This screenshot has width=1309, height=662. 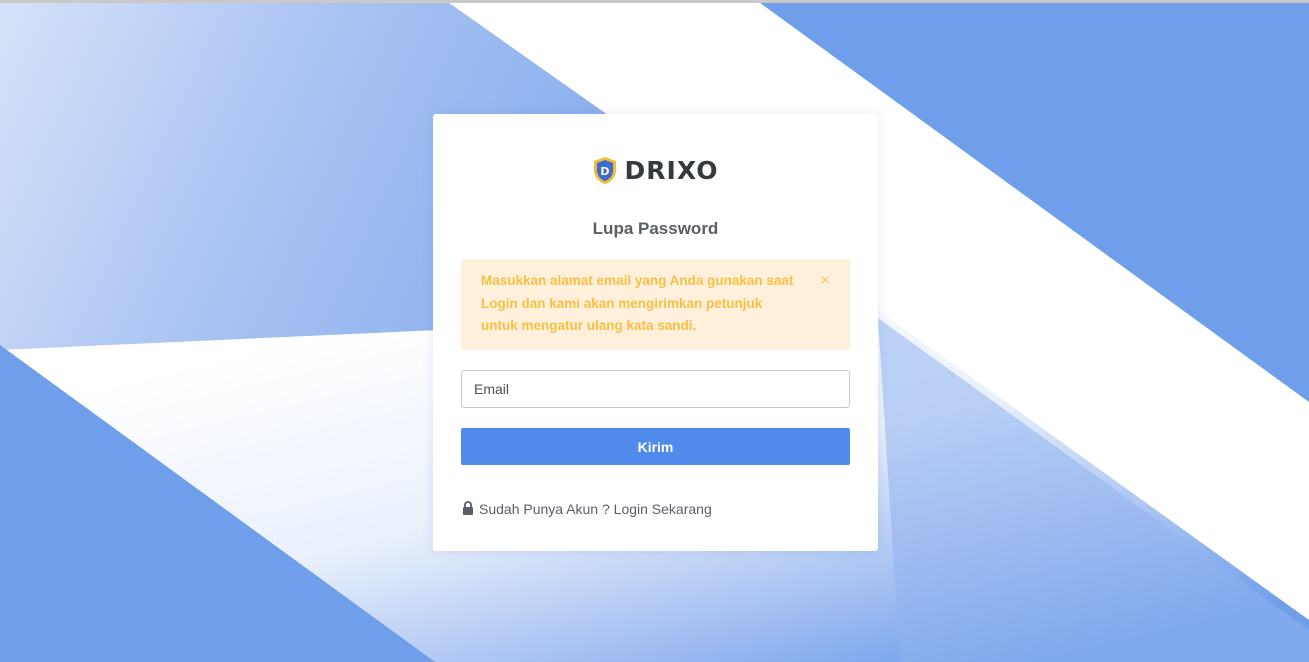 I want to click on brand-logo: D DRIXO, so click(x=655, y=170).